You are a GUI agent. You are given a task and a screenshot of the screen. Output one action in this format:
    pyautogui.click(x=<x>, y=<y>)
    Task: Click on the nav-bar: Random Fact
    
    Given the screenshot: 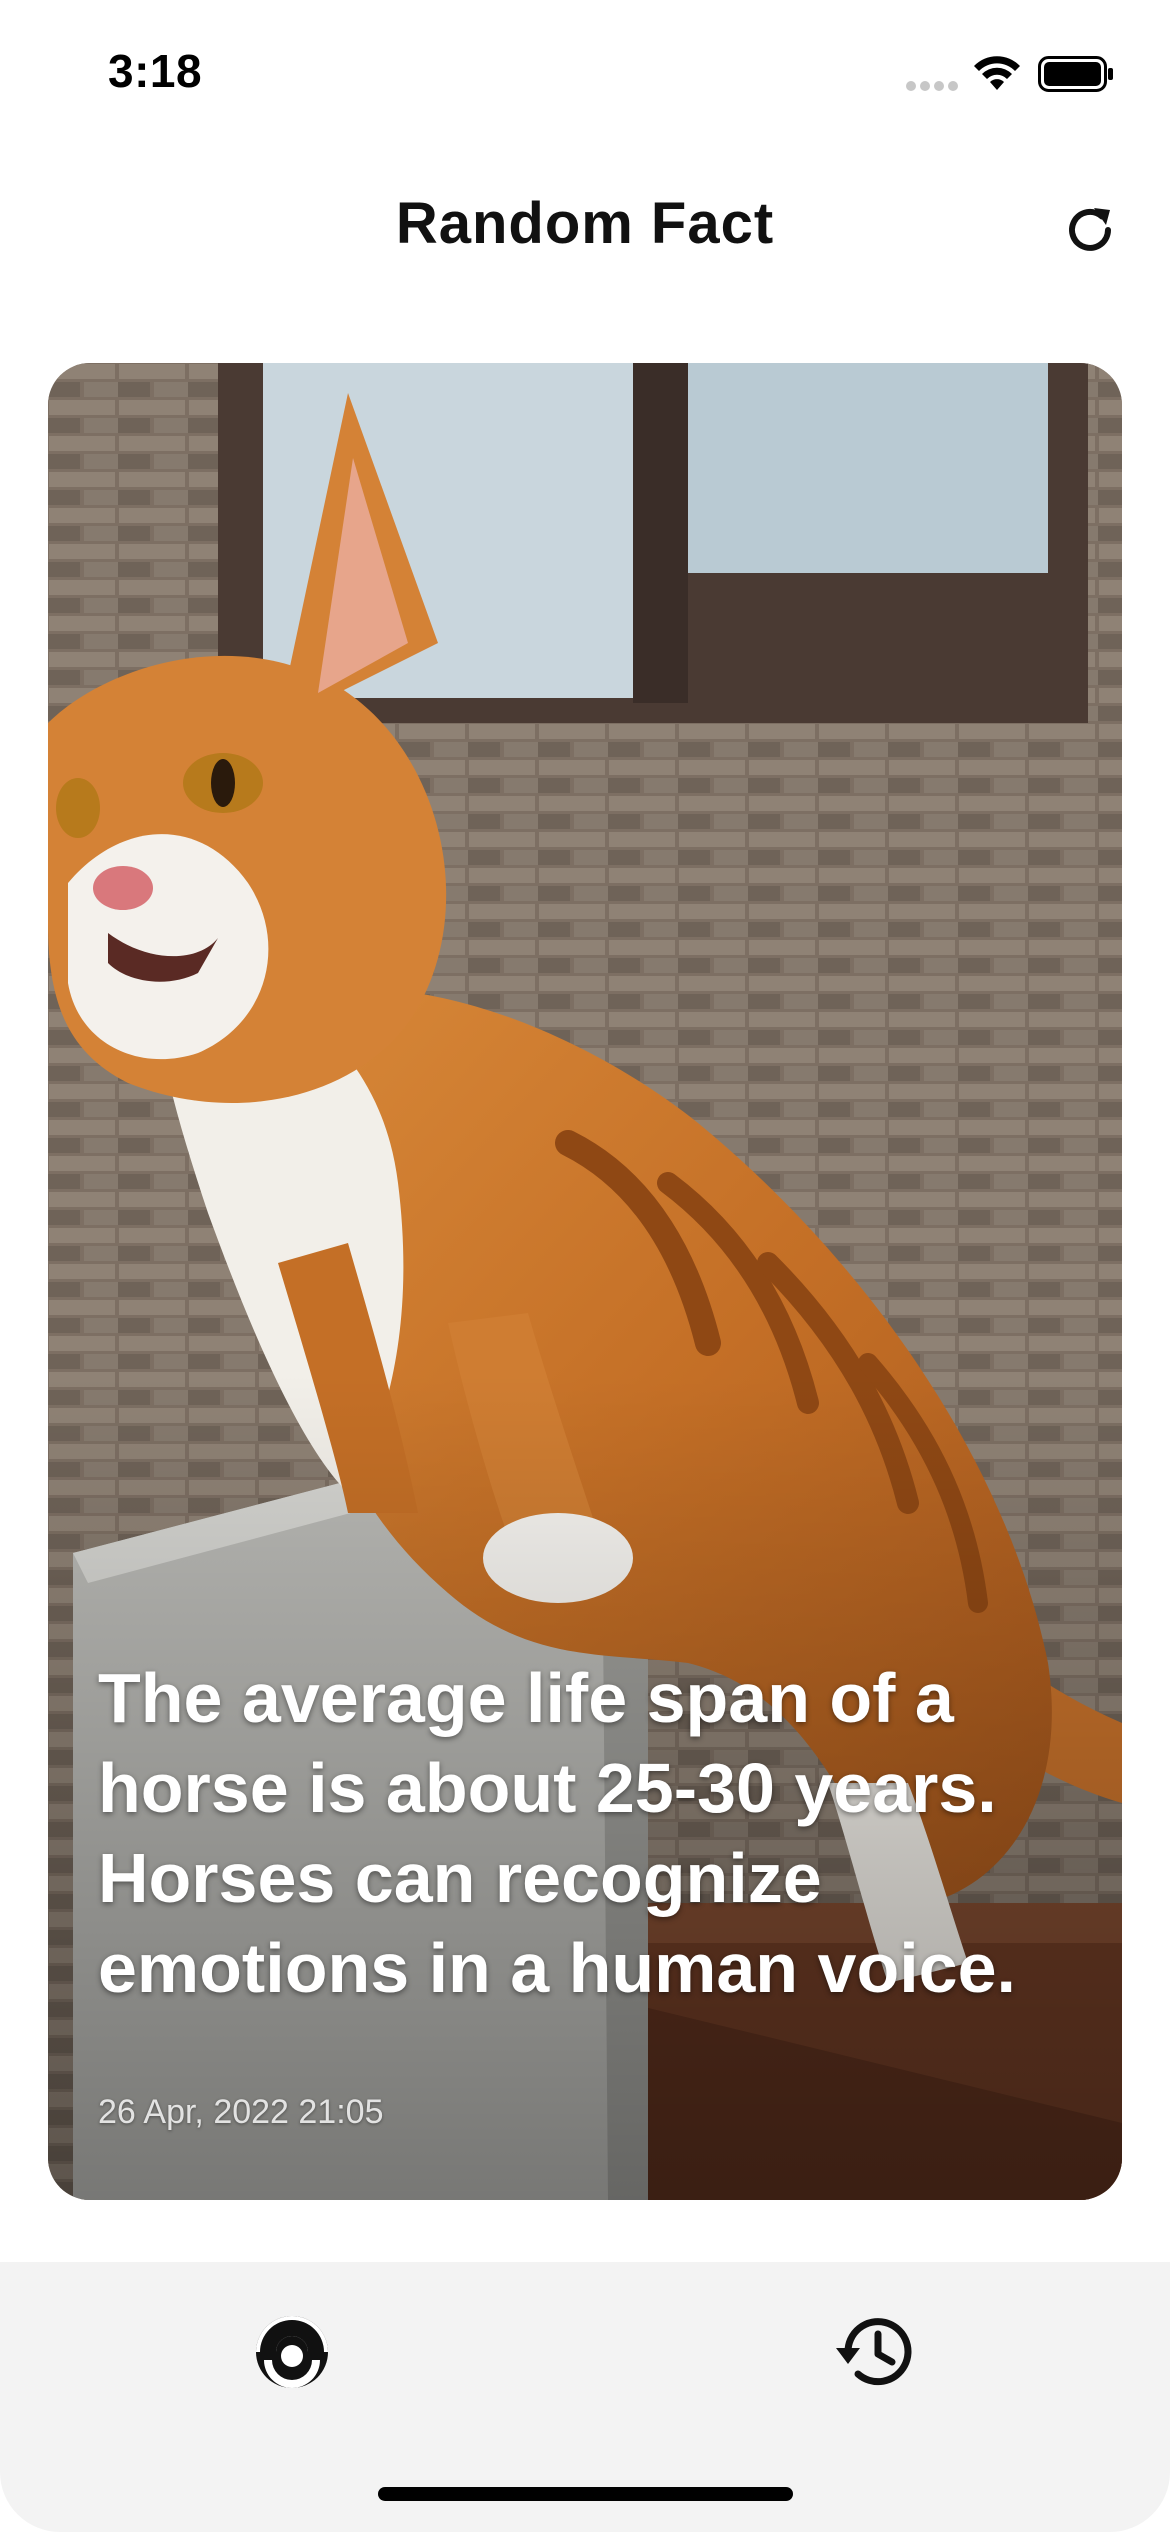 What is the action you would take?
    pyautogui.click(x=585, y=225)
    